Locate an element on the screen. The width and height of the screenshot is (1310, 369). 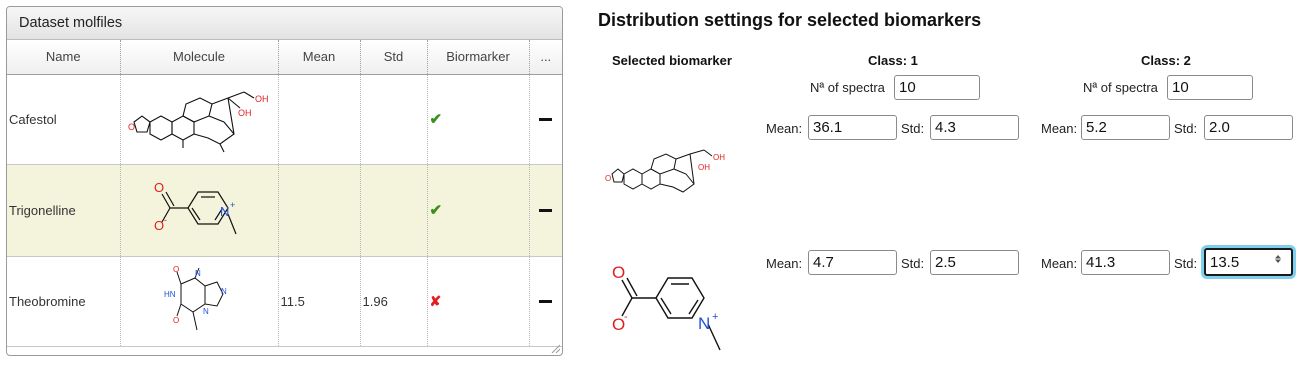
row-name: Cafestol is located at coordinates (64, 119).